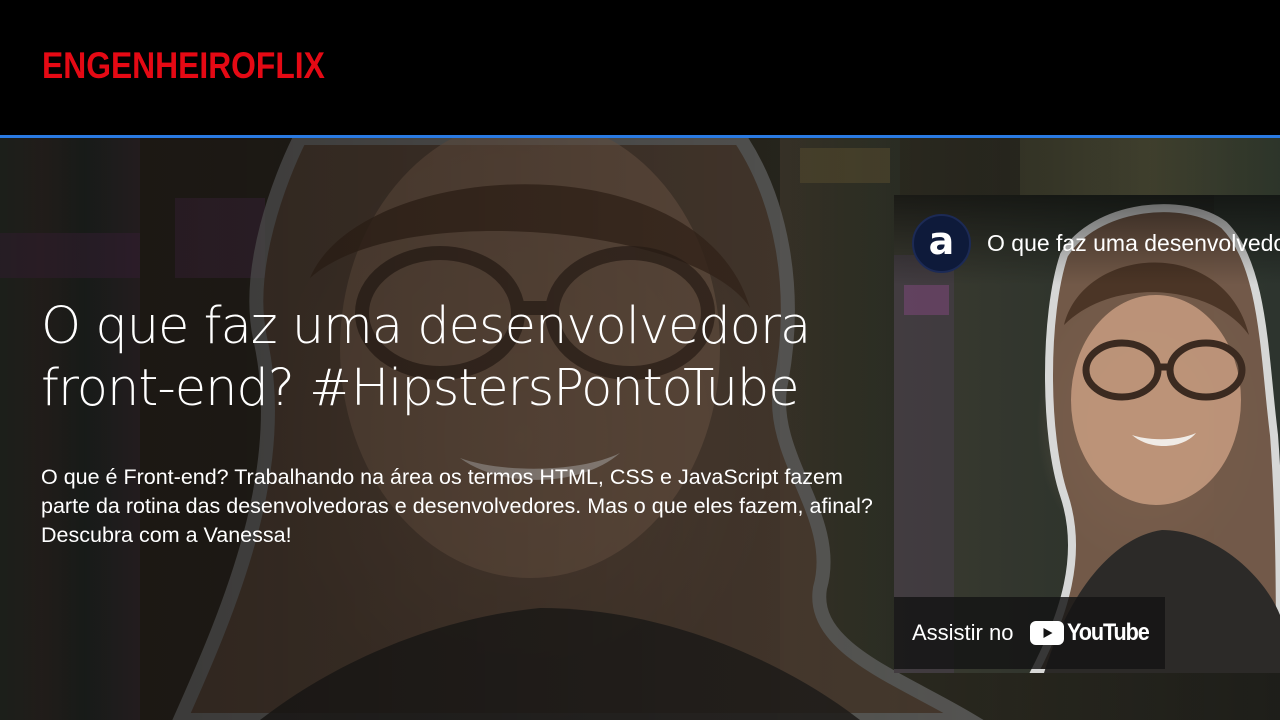 This screenshot has width=1280, height=720. I want to click on youtube-play-icon, so click(1047, 633).